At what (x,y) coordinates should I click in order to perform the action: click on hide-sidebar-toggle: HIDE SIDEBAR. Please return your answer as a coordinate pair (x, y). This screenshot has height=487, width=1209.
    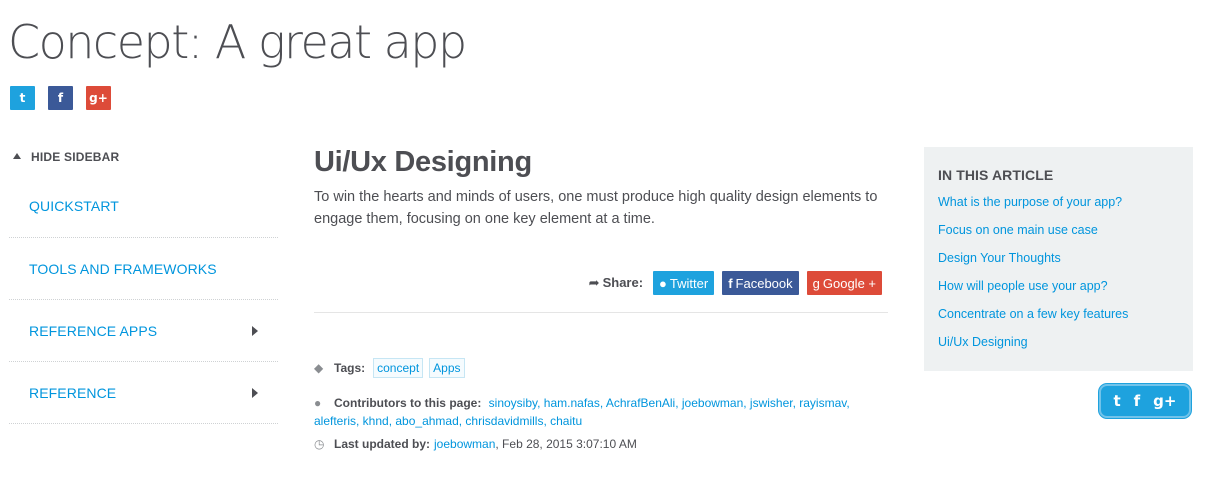
    Looking at the image, I should click on (143, 157).